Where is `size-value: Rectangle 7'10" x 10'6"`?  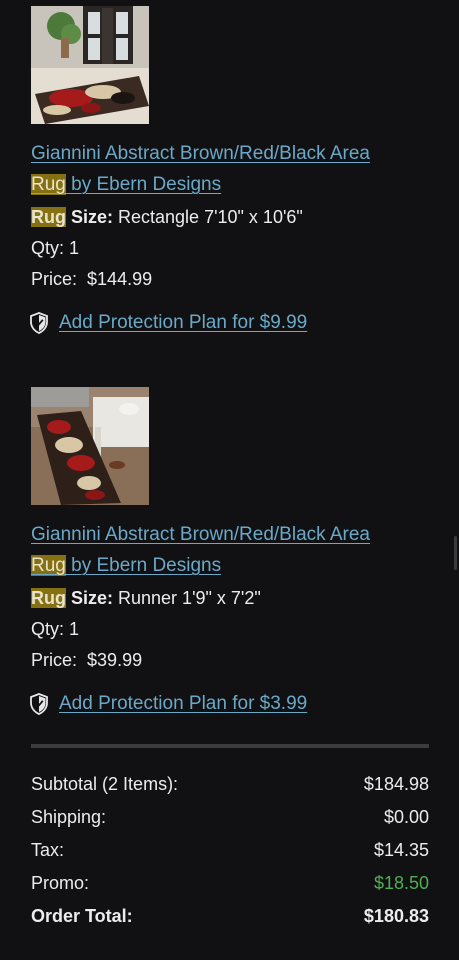 size-value: Rectangle 7'10" x 10'6" is located at coordinates (208, 217).